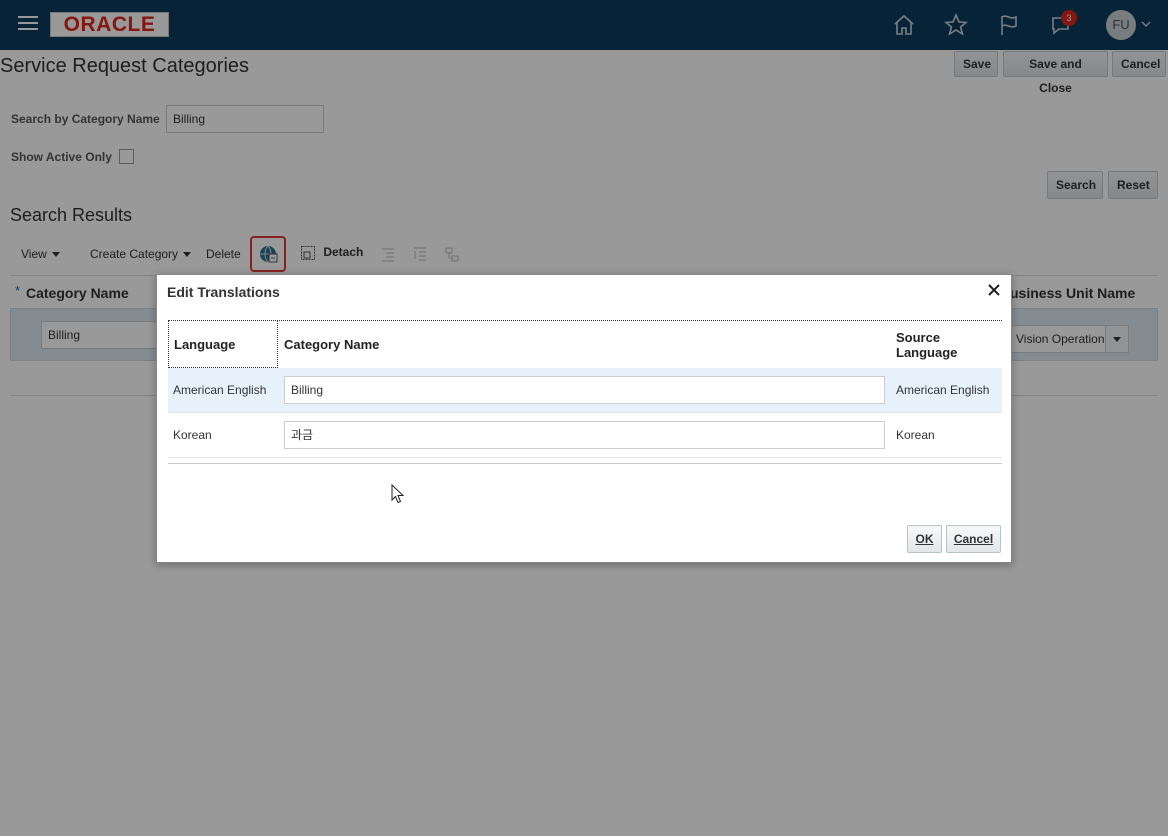 Image resolution: width=1168 pixels, height=836 pixels. I want to click on row-category-name-input: 과금, so click(584, 435).